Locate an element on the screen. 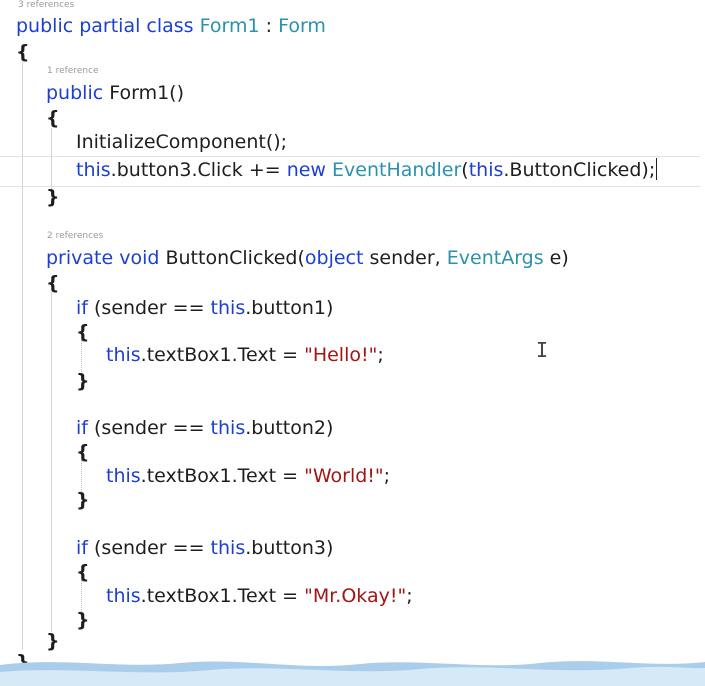 Image resolution: width=705 pixels, height=686 pixels. if-statement: if (sender == this.button2) is located at coordinates (204, 428).